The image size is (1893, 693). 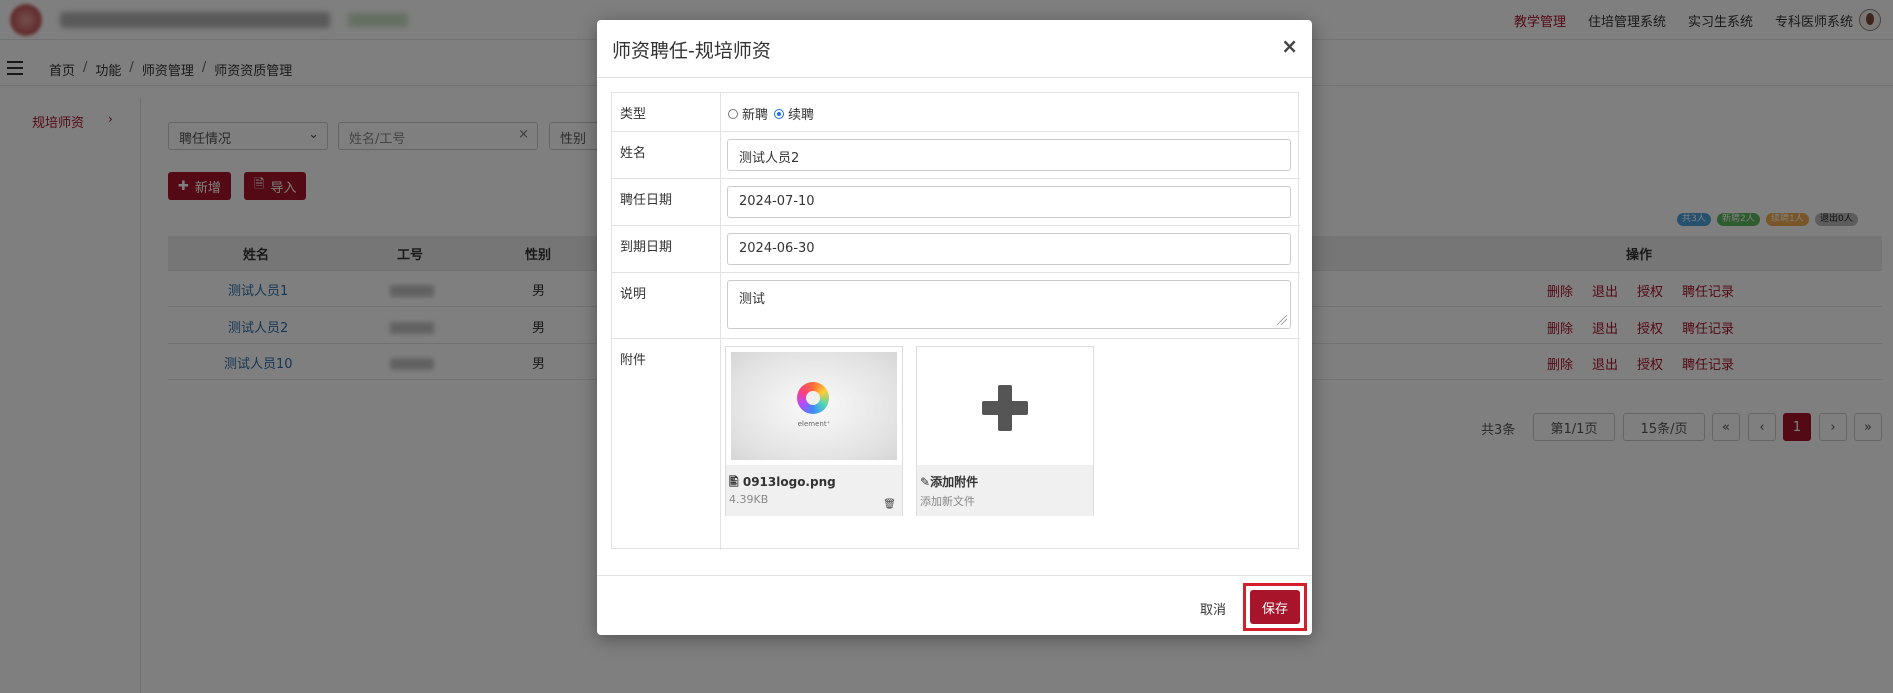 I want to click on attachment-filename: 🖺 0913logo.png, so click(x=782, y=482).